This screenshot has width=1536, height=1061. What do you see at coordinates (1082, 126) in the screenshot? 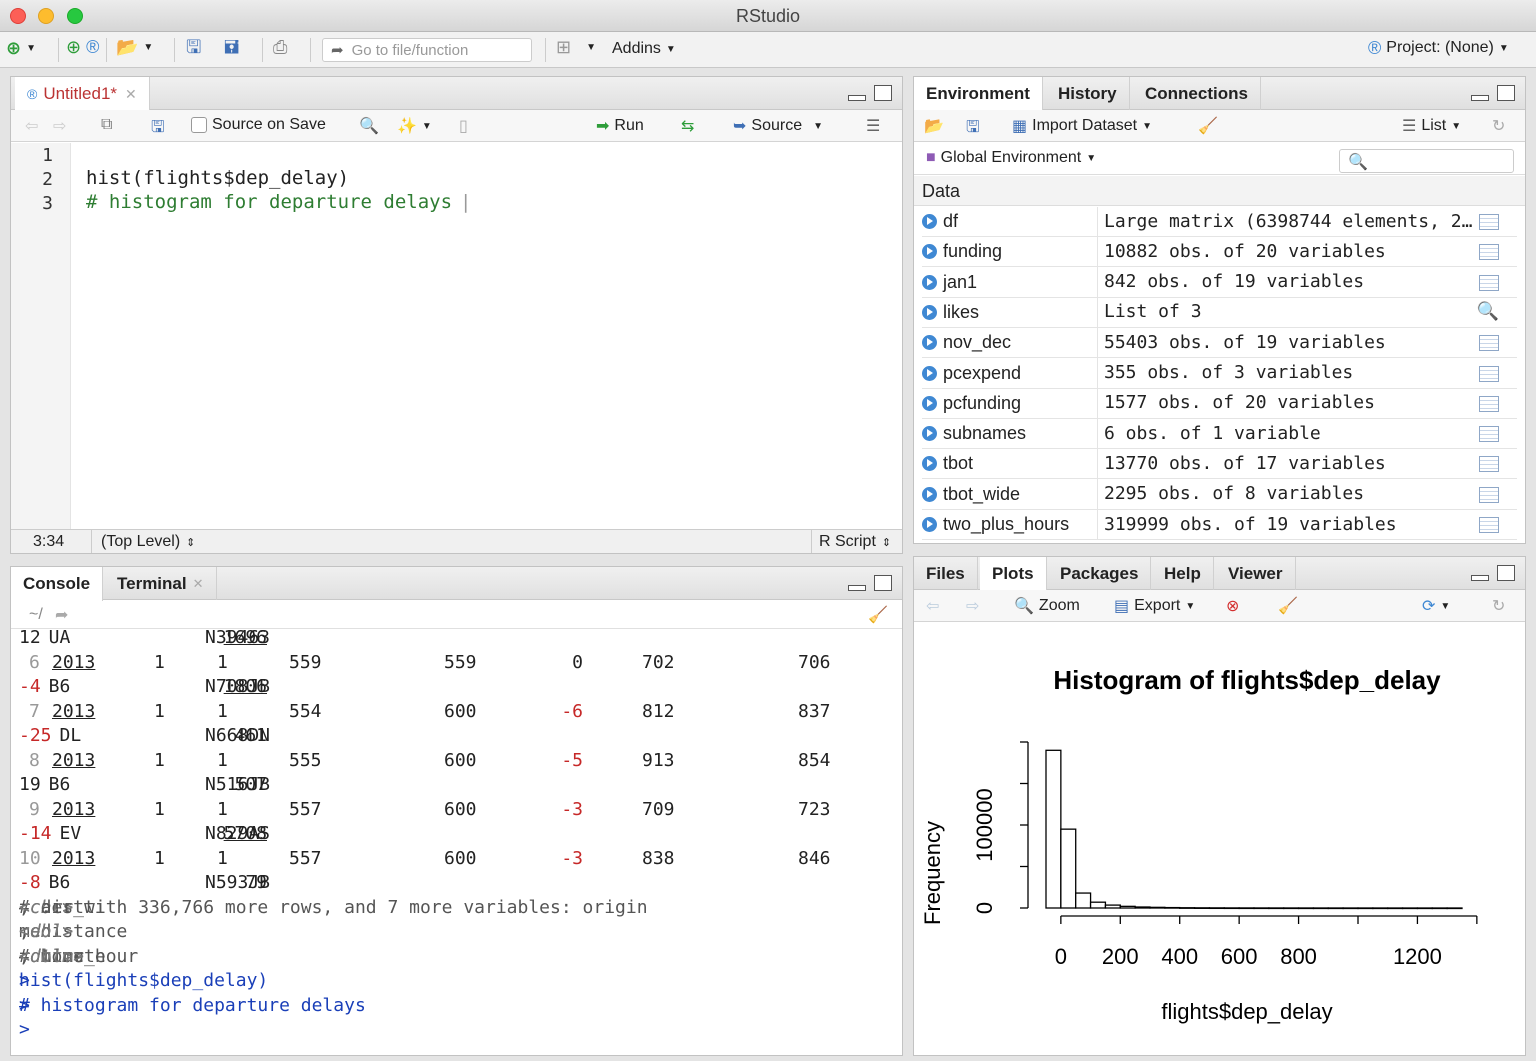
I see `import-dataset-button: ▦ Import Dataset ▼` at bounding box center [1082, 126].